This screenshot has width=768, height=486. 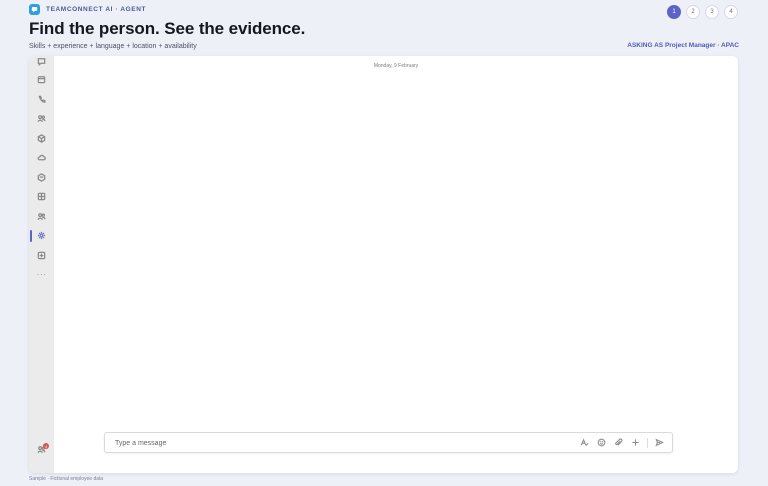 What do you see at coordinates (683, 45) in the screenshot?
I see `asking-as-context: ASKING AS Project Manager · APAC` at bounding box center [683, 45].